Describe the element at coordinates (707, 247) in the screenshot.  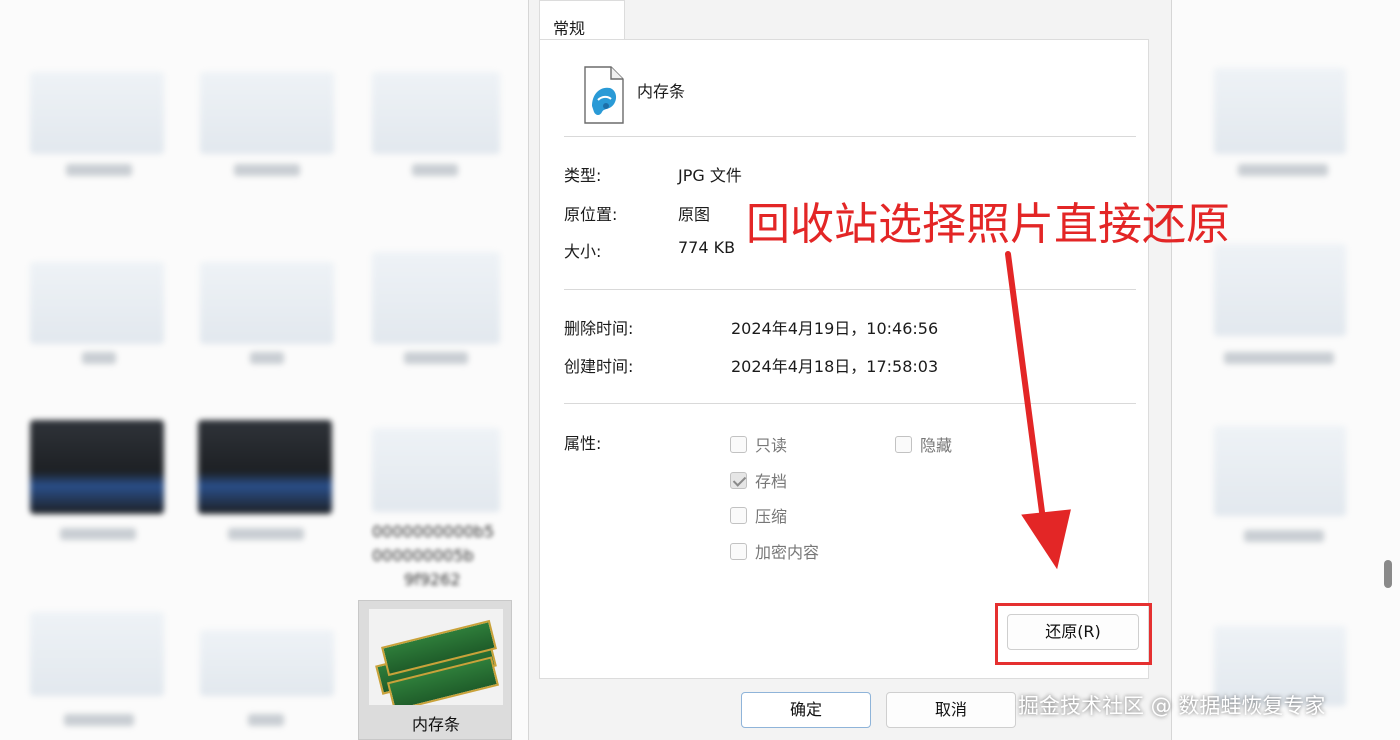
I see `size-value: 774 KB` at that location.